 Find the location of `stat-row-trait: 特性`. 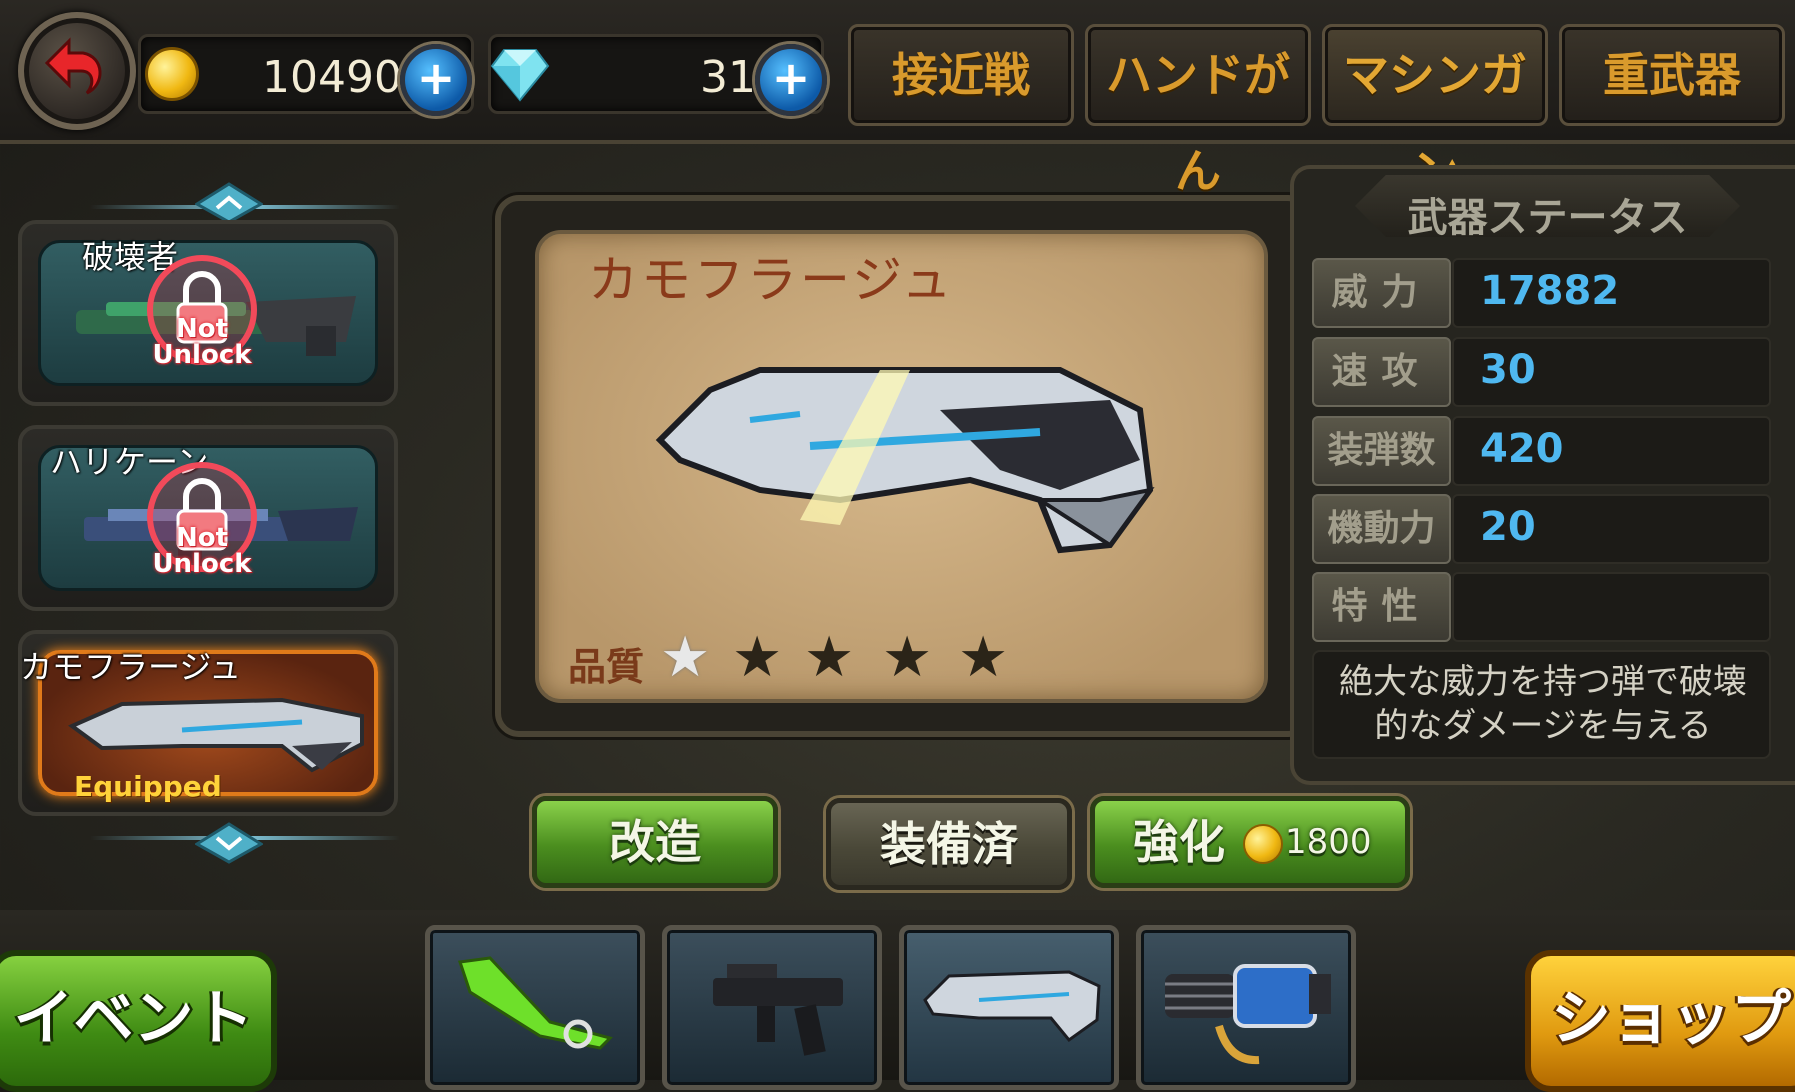

stat-row-trait: 特性 is located at coordinates (1541, 607).